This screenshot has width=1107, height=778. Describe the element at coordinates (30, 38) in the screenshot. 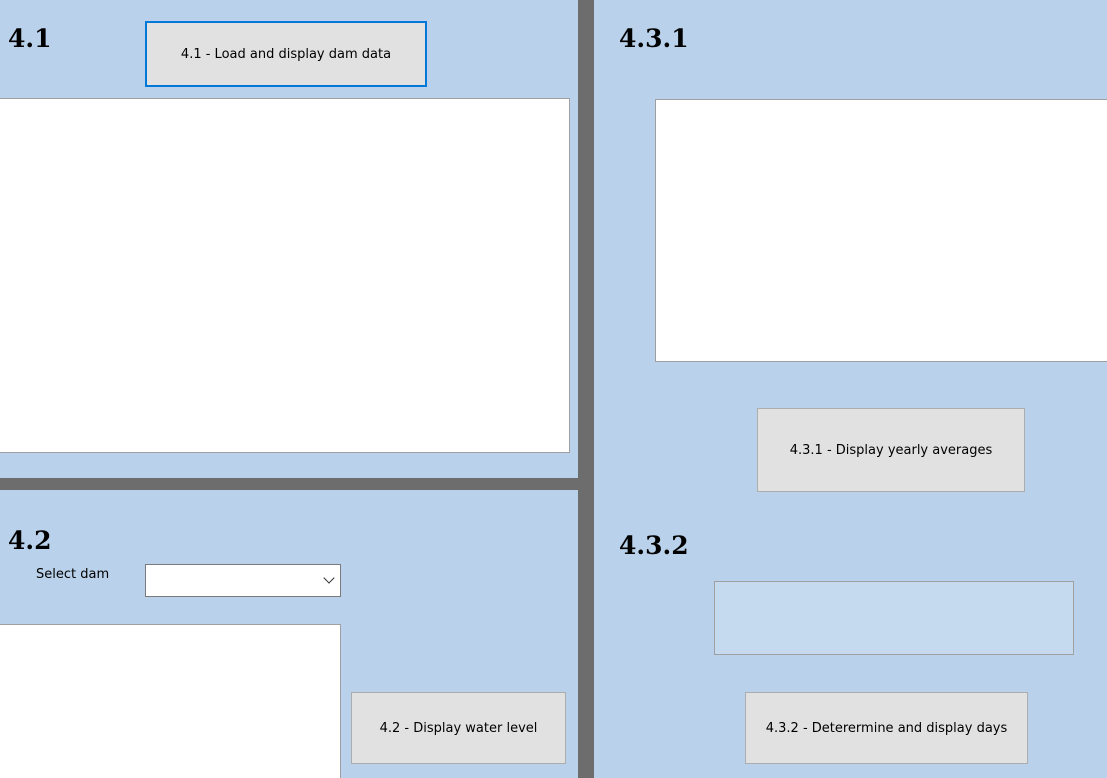

I see `section-heading-4-1: 4.1` at that location.